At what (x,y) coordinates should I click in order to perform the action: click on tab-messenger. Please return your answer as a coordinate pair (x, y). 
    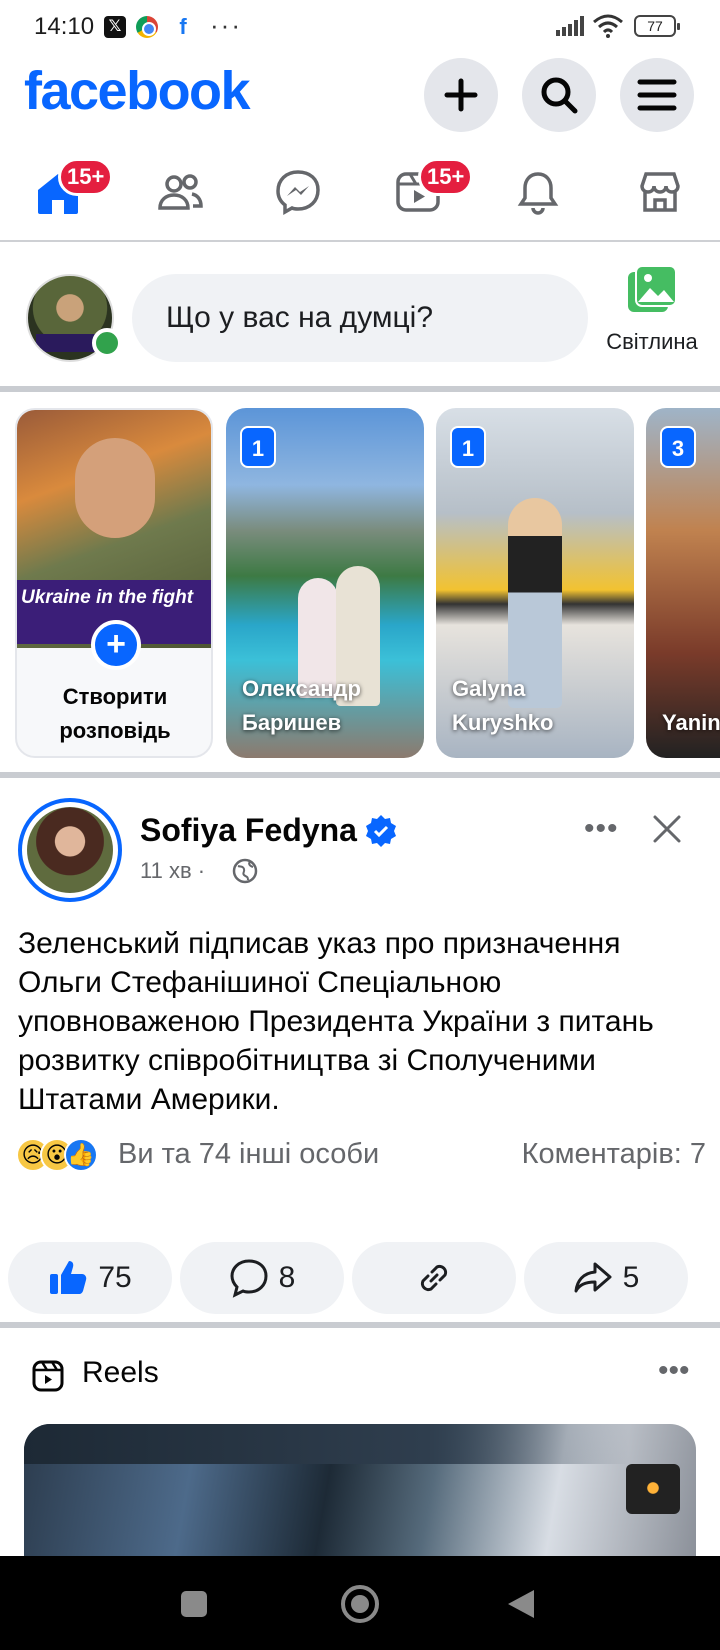
    Looking at the image, I should click on (298, 192).